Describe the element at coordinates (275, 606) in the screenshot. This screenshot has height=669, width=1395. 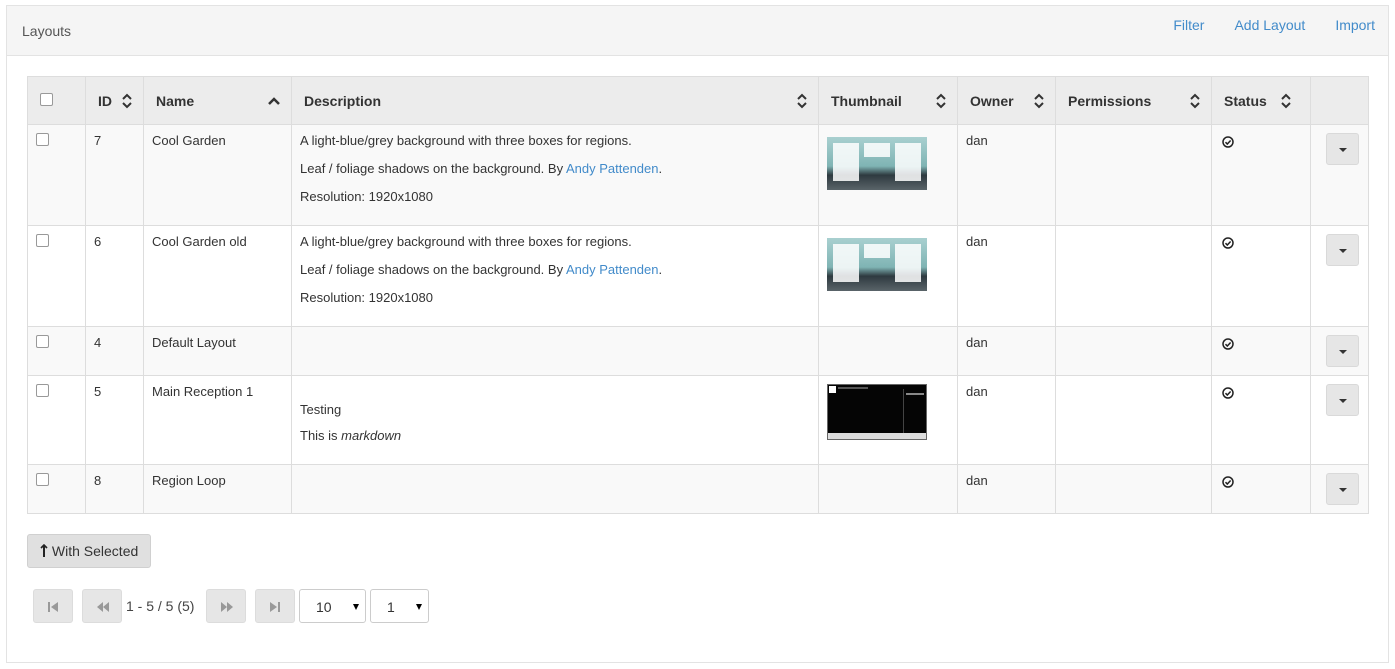
I see `last-page-button` at that location.